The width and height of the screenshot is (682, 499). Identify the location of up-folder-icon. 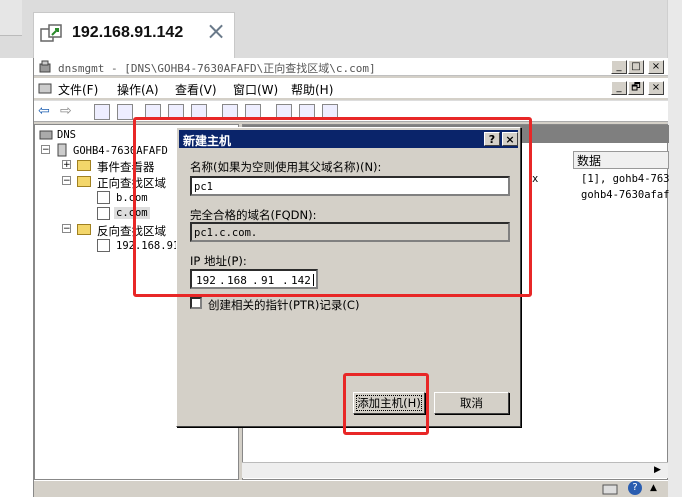
(102, 112).